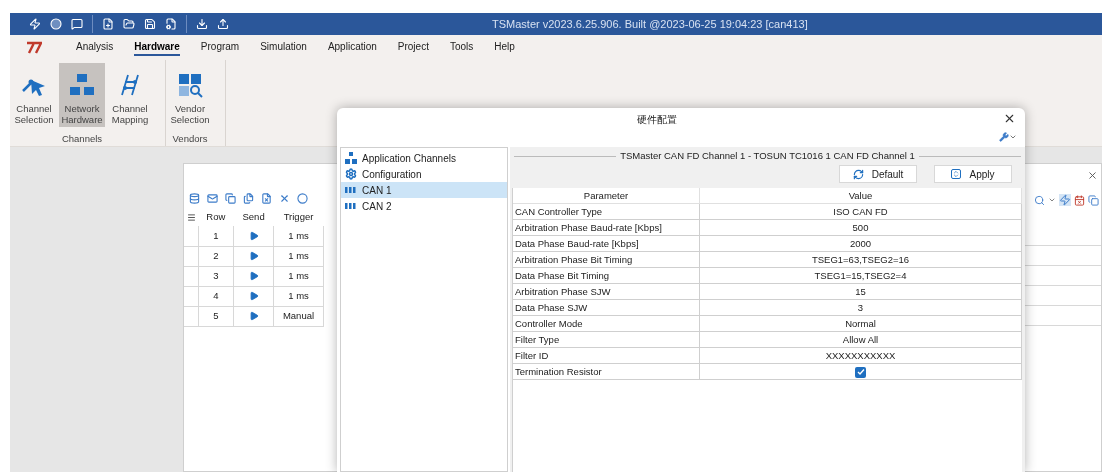 This screenshot has height=472, width=1102. I want to click on tree-item: CAN 1, so click(424, 190).